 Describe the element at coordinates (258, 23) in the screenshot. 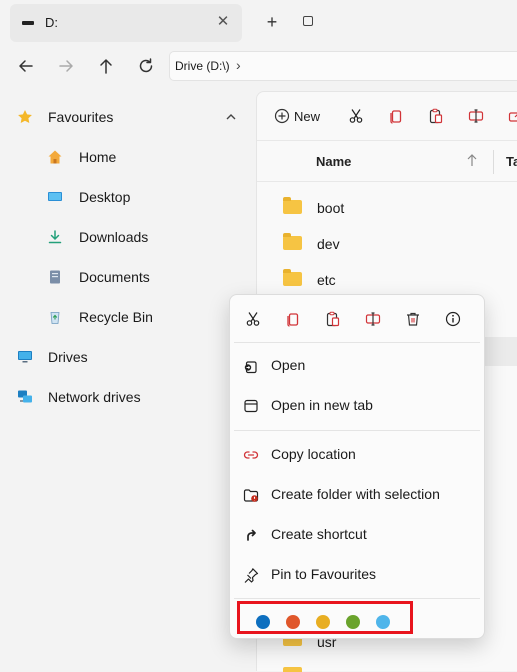

I see `tab-strip: D: ✕ +` at that location.